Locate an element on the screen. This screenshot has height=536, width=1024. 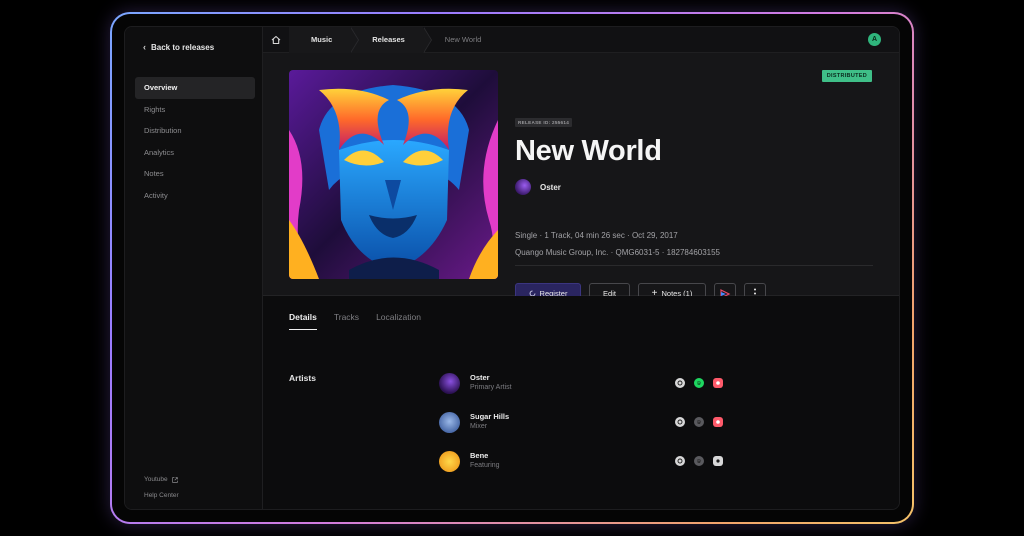
sidebar-item-overview: Overview is located at coordinates (195, 88).